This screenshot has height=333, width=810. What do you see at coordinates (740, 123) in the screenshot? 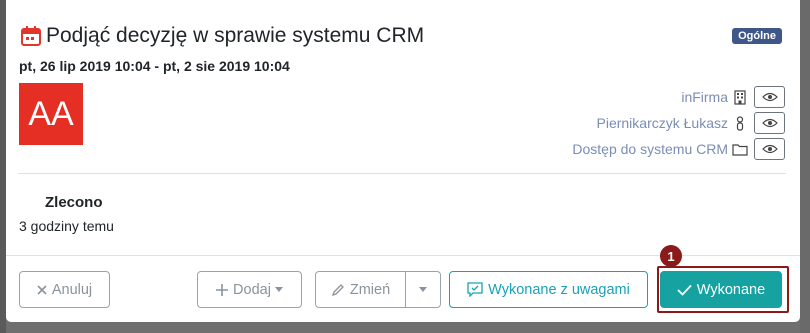
I see `user-icon` at bounding box center [740, 123].